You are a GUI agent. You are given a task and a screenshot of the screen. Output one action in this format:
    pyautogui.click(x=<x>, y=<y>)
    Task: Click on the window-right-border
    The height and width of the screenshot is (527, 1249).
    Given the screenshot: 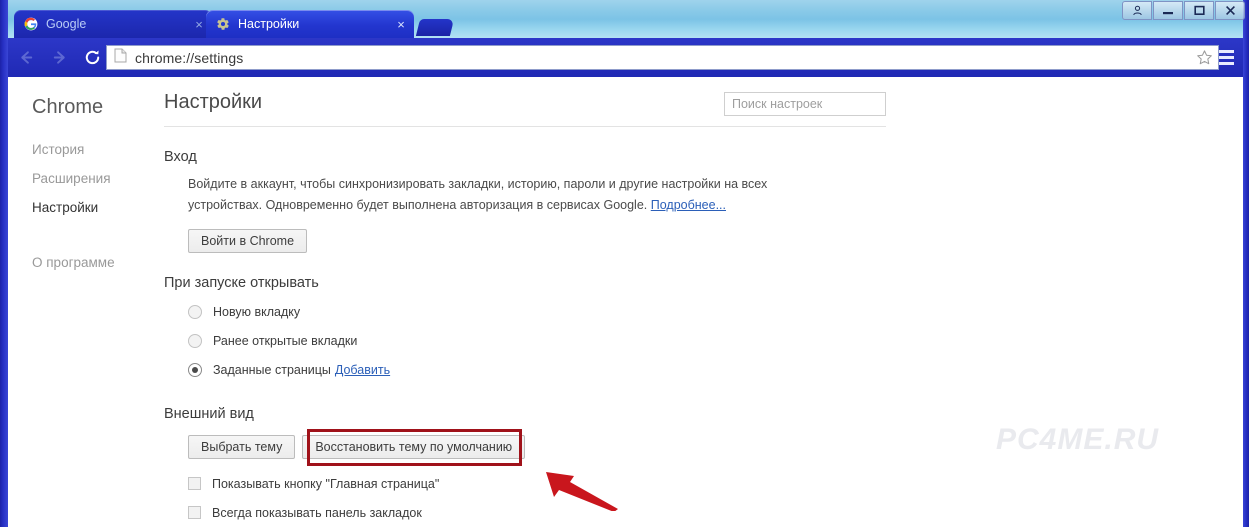 What is the action you would take?
    pyautogui.click(x=1246, y=263)
    